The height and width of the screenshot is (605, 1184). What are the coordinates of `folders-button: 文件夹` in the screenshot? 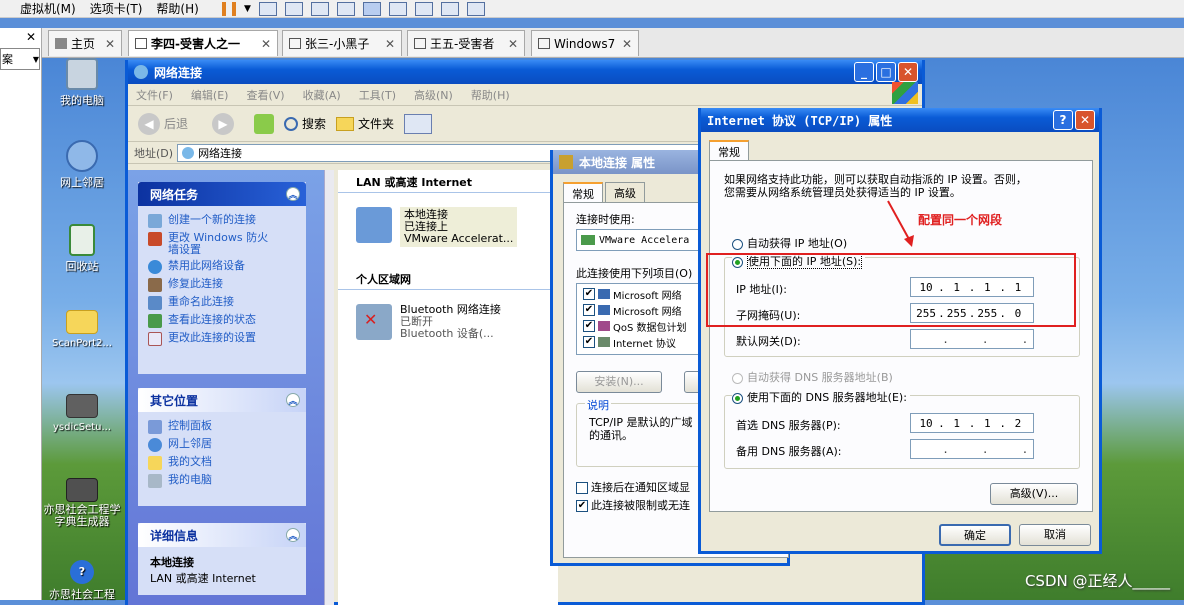 It's located at (365, 123).